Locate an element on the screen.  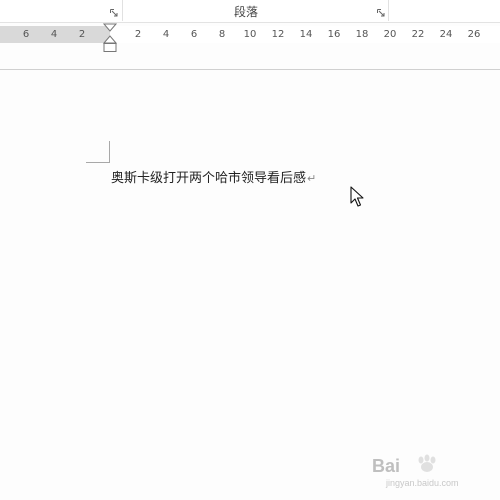
mouse-pointer-icon is located at coordinates (357, 196).